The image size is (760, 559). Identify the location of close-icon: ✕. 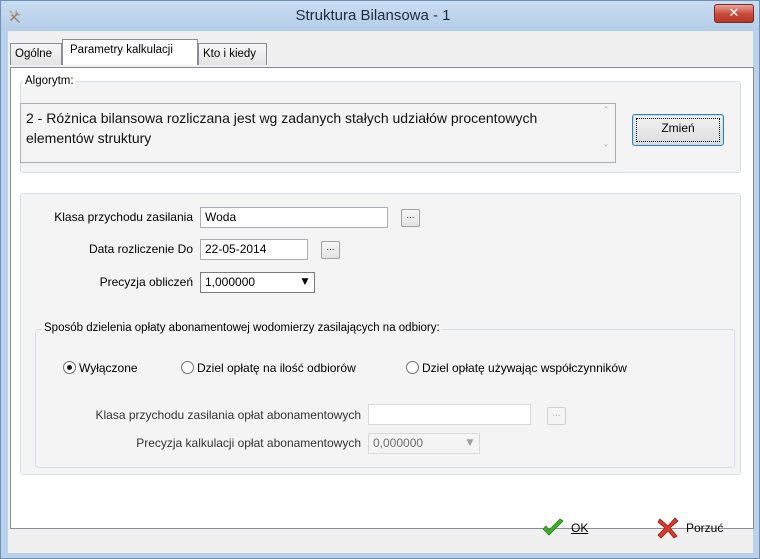
(734, 13).